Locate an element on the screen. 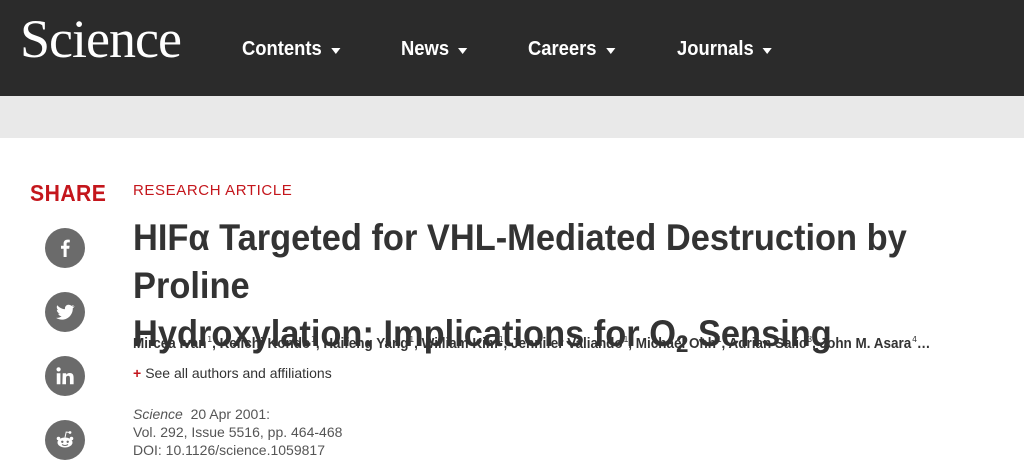  share-facebook-button is located at coordinates (65, 248).